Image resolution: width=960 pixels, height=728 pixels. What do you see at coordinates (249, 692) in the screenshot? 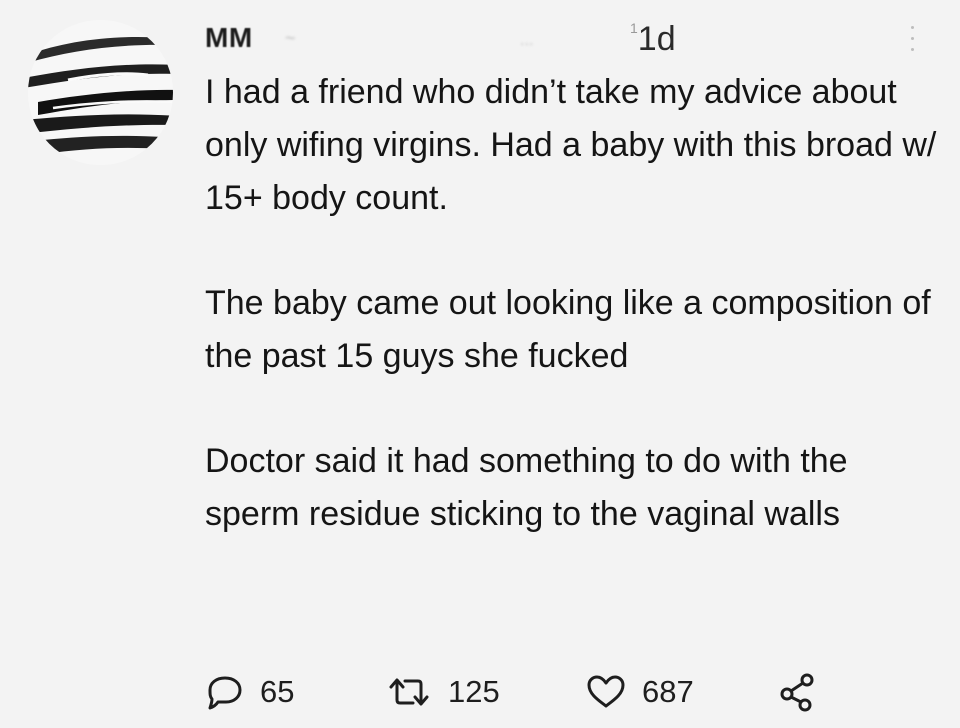
I see `reply-button: 65` at bounding box center [249, 692].